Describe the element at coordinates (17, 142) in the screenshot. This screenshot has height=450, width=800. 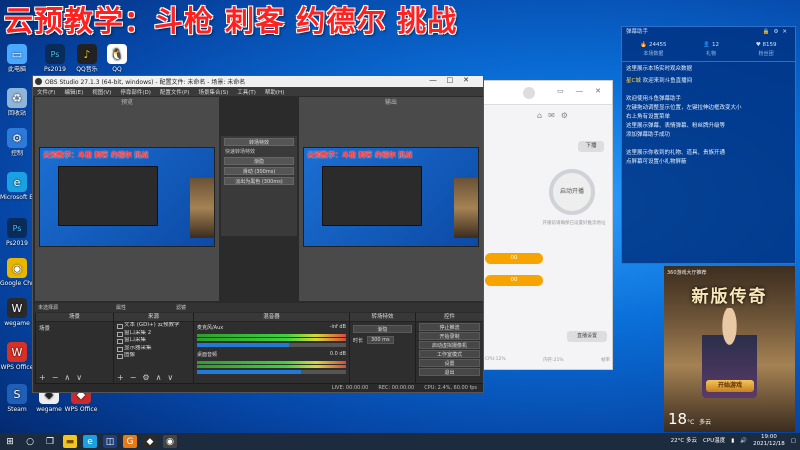
I see `desktop-icon-control: ⚙ 控制` at that location.